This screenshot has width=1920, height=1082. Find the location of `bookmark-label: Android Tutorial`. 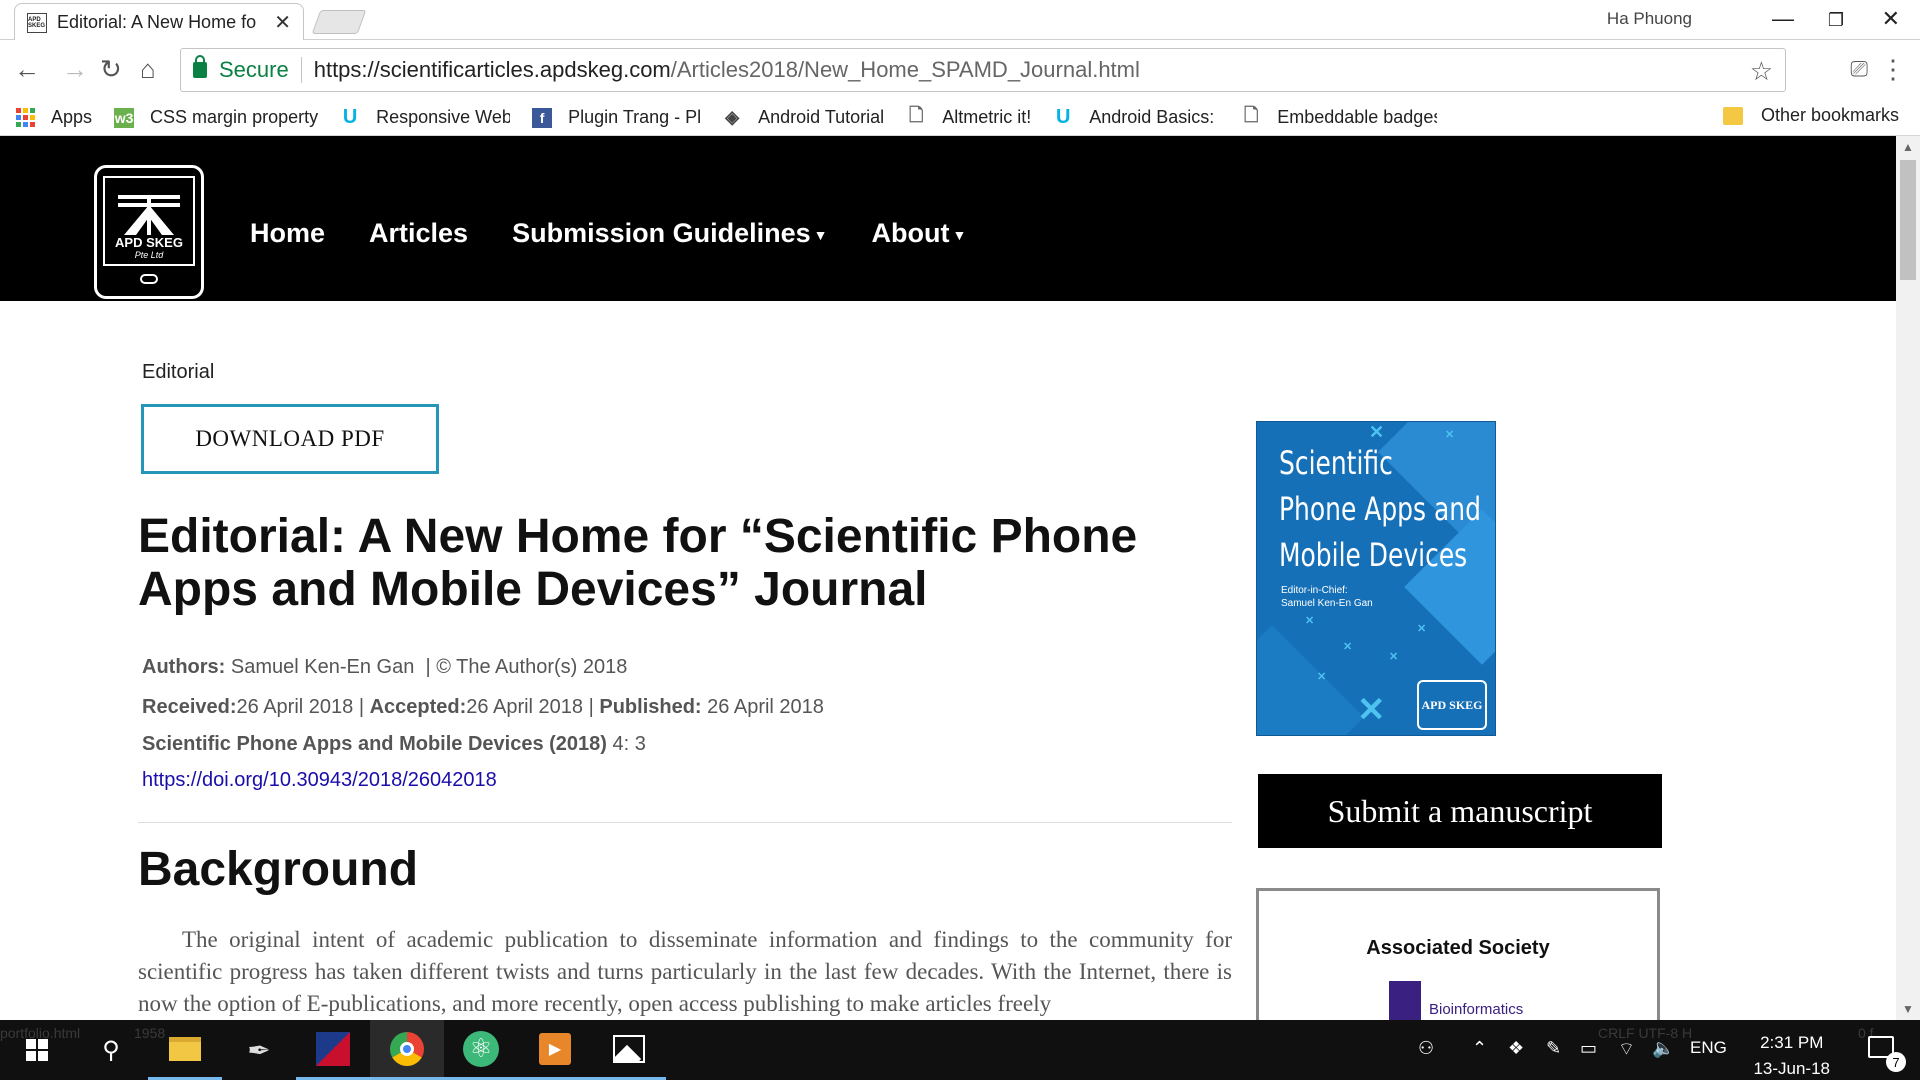

bookmark-label: Android Tutorial is located at coordinates (821, 117).